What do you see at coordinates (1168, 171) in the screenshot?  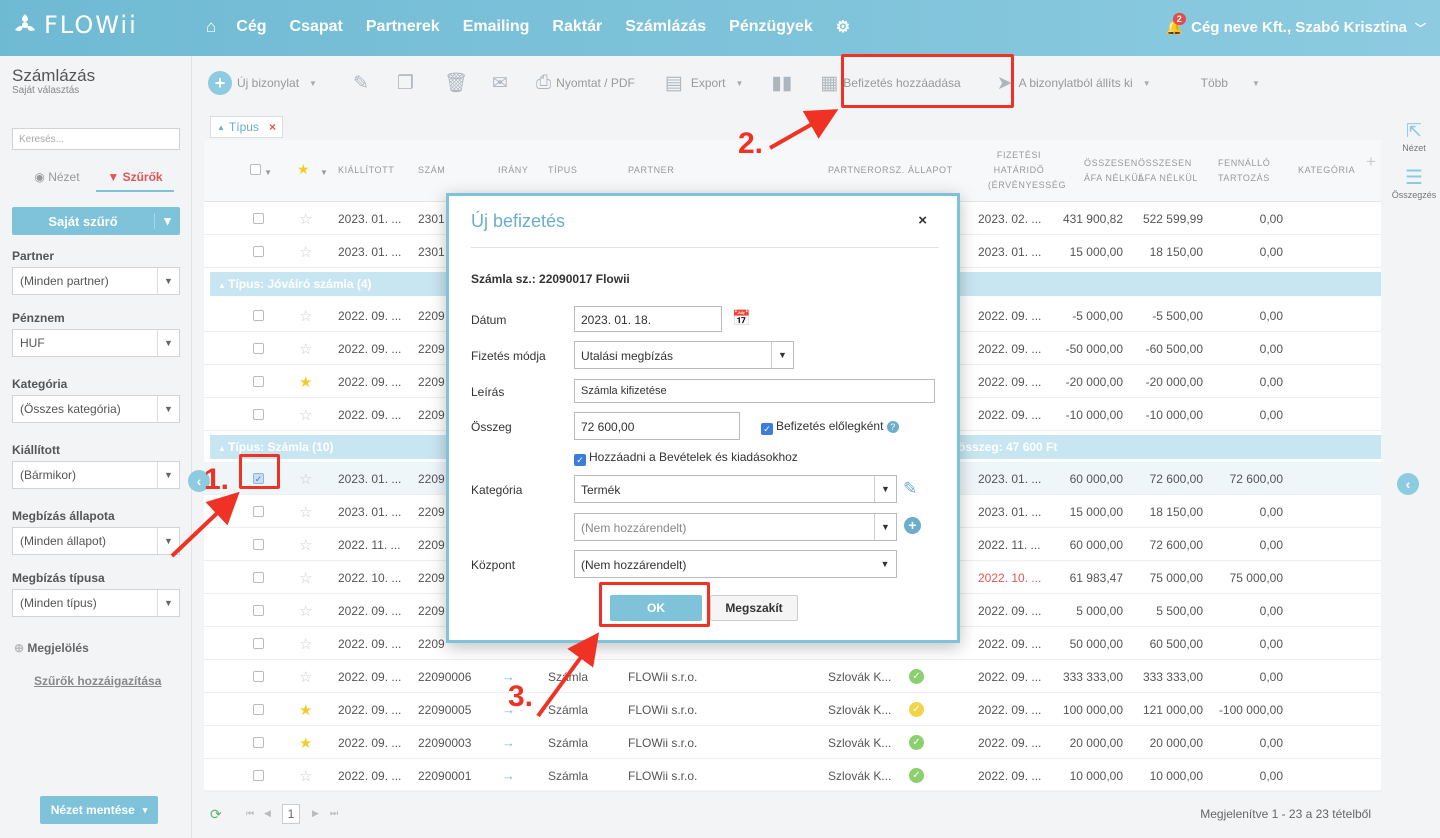 I see `col-gross: ÖSSZESEN ÁFA NÉLKÜL` at bounding box center [1168, 171].